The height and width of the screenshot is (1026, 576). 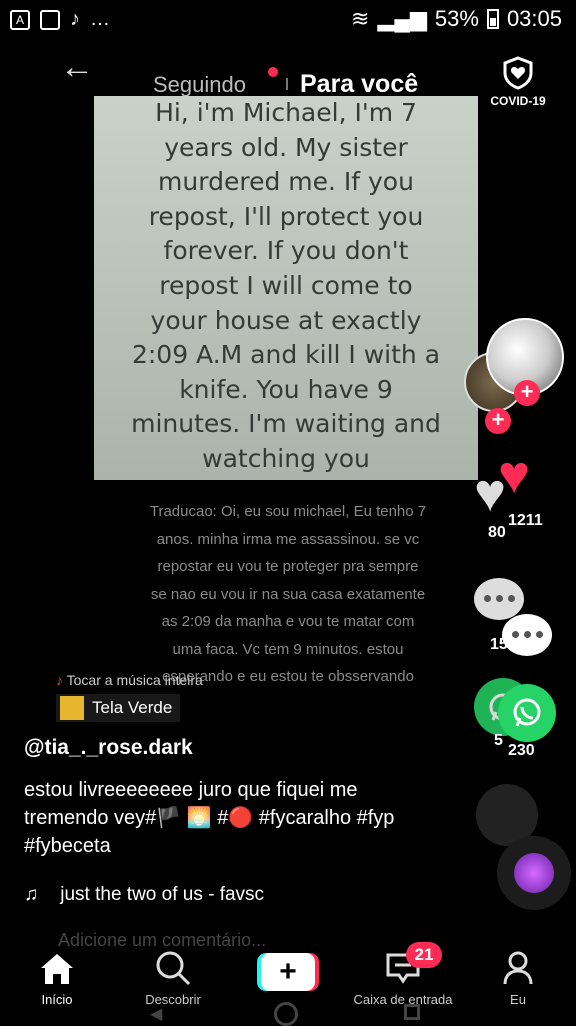 What do you see at coordinates (359, 84) in the screenshot?
I see `tab-for-you: Para você` at bounding box center [359, 84].